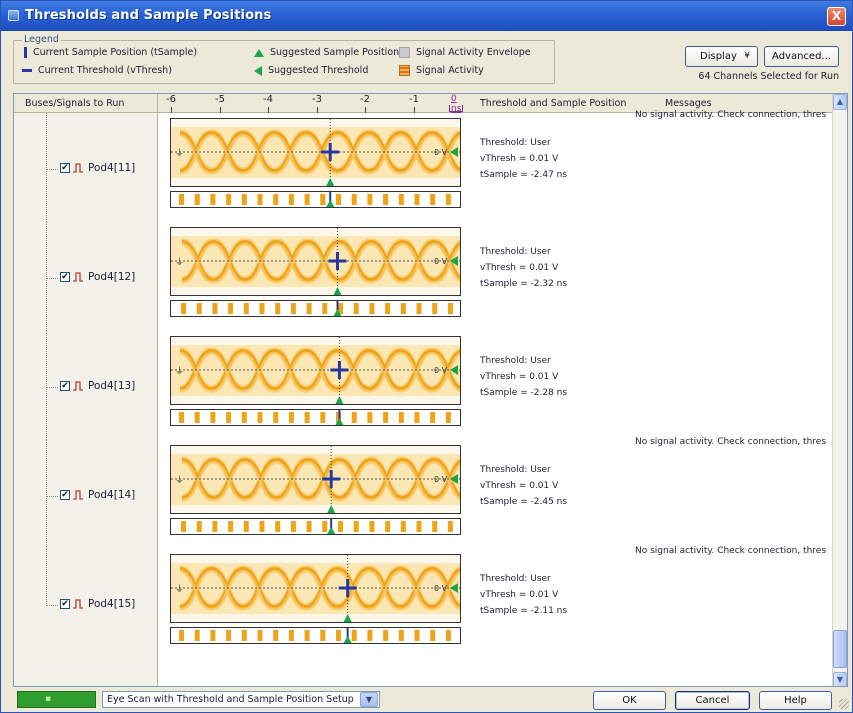 The height and width of the screenshot is (713, 853). I want to click on signal-name: Pod4[12], so click(112, 277).